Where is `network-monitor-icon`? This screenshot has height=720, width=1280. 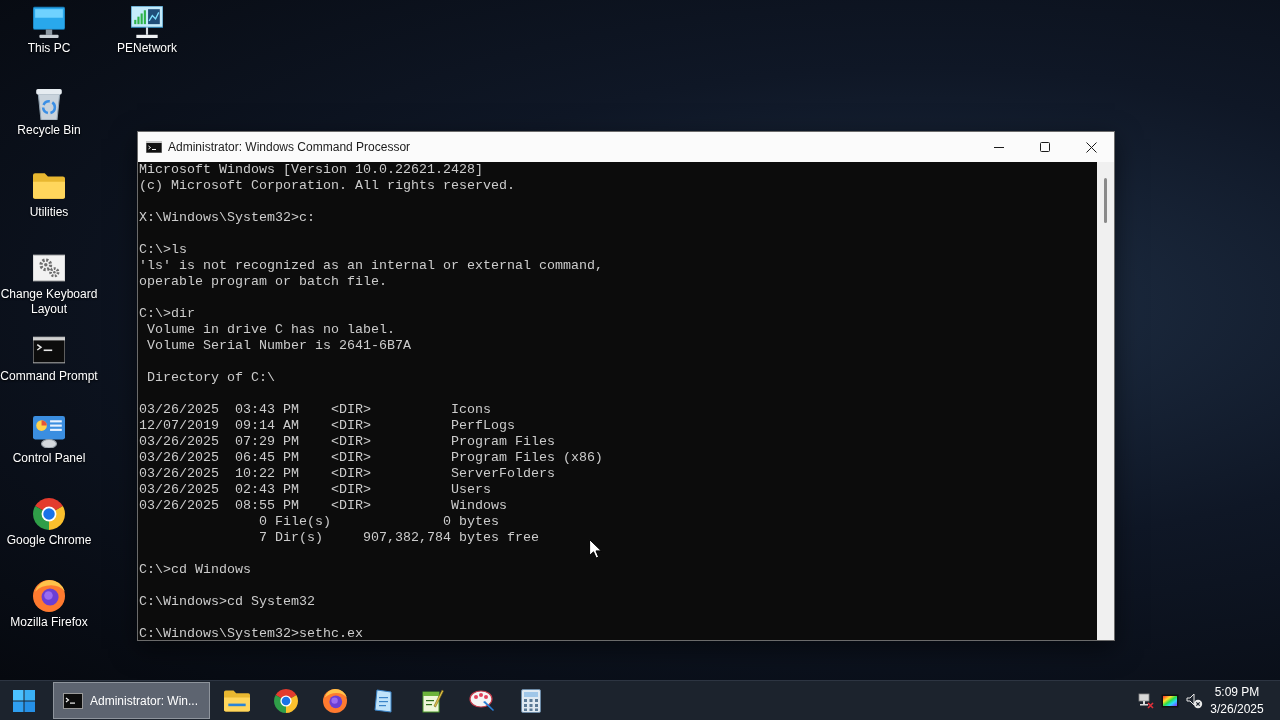
network-monitor-icon is located at coordinates (147, 22).